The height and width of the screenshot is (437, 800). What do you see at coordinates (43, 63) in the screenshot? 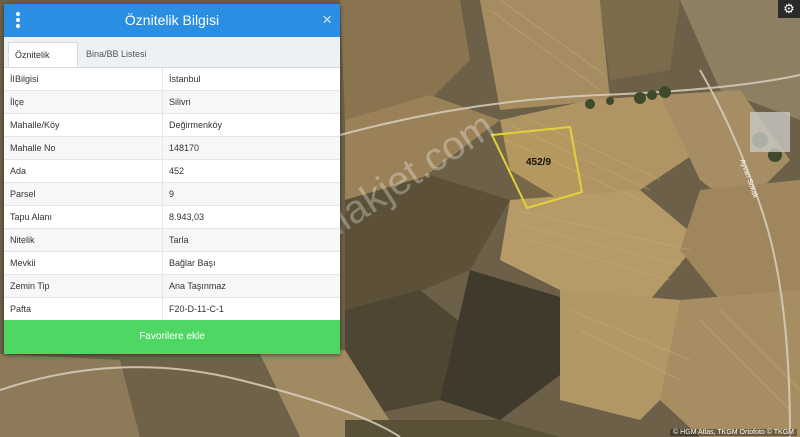
I see `tab-attribute-info: Öznitelik Bilgisi` at bounding box center [43, 63].